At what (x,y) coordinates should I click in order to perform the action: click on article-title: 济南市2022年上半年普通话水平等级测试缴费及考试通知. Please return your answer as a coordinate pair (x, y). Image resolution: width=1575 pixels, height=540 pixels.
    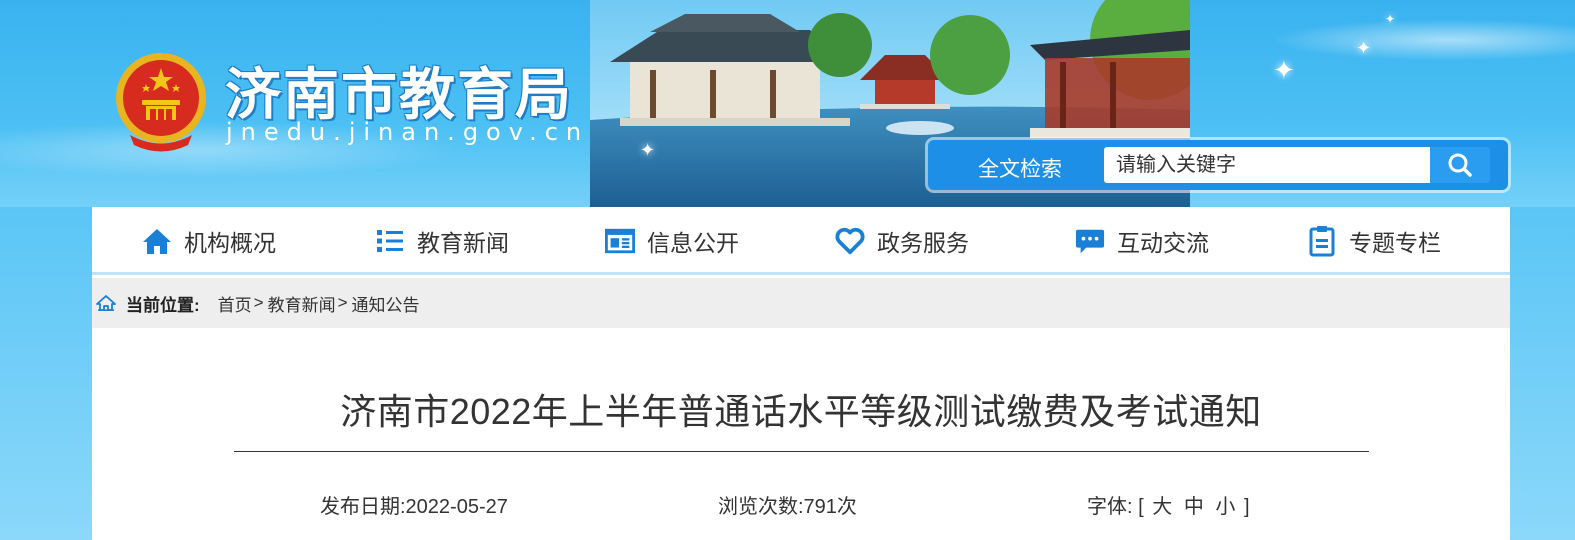
    Looking at the image, I should click on (801, 411).